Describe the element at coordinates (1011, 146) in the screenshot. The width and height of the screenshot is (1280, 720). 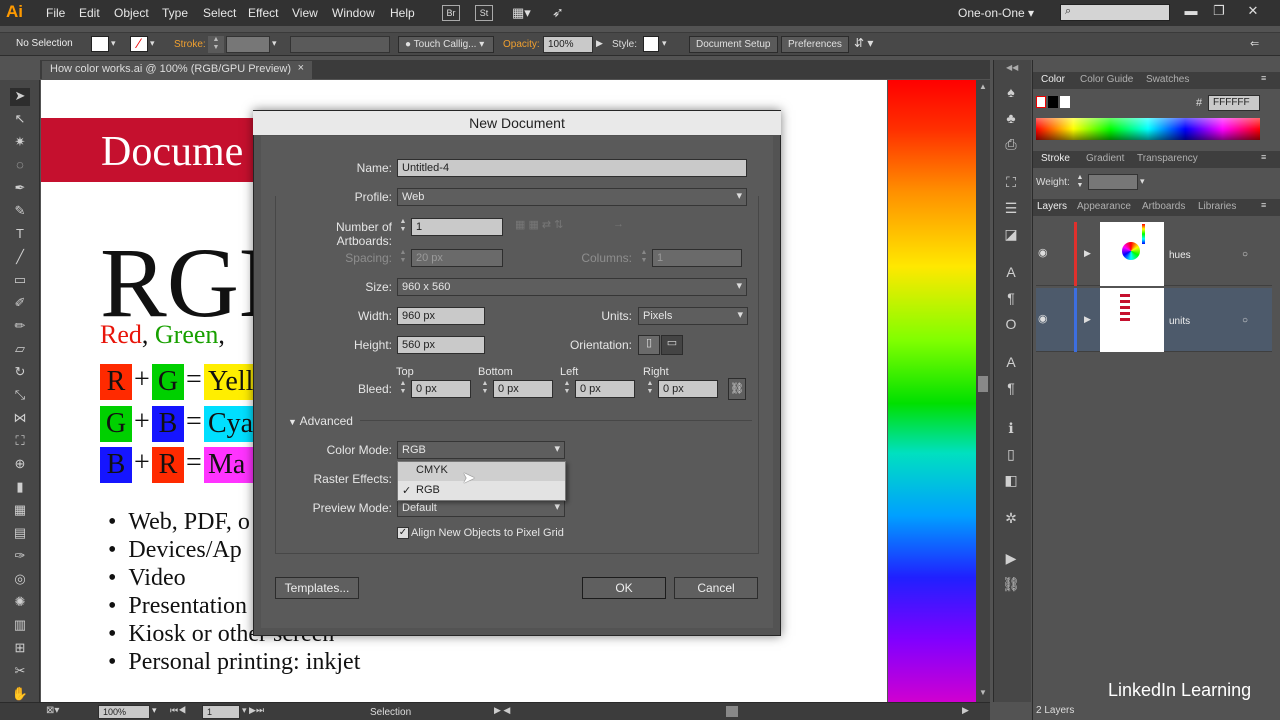
I see `export-icon: ⎙` at that location.